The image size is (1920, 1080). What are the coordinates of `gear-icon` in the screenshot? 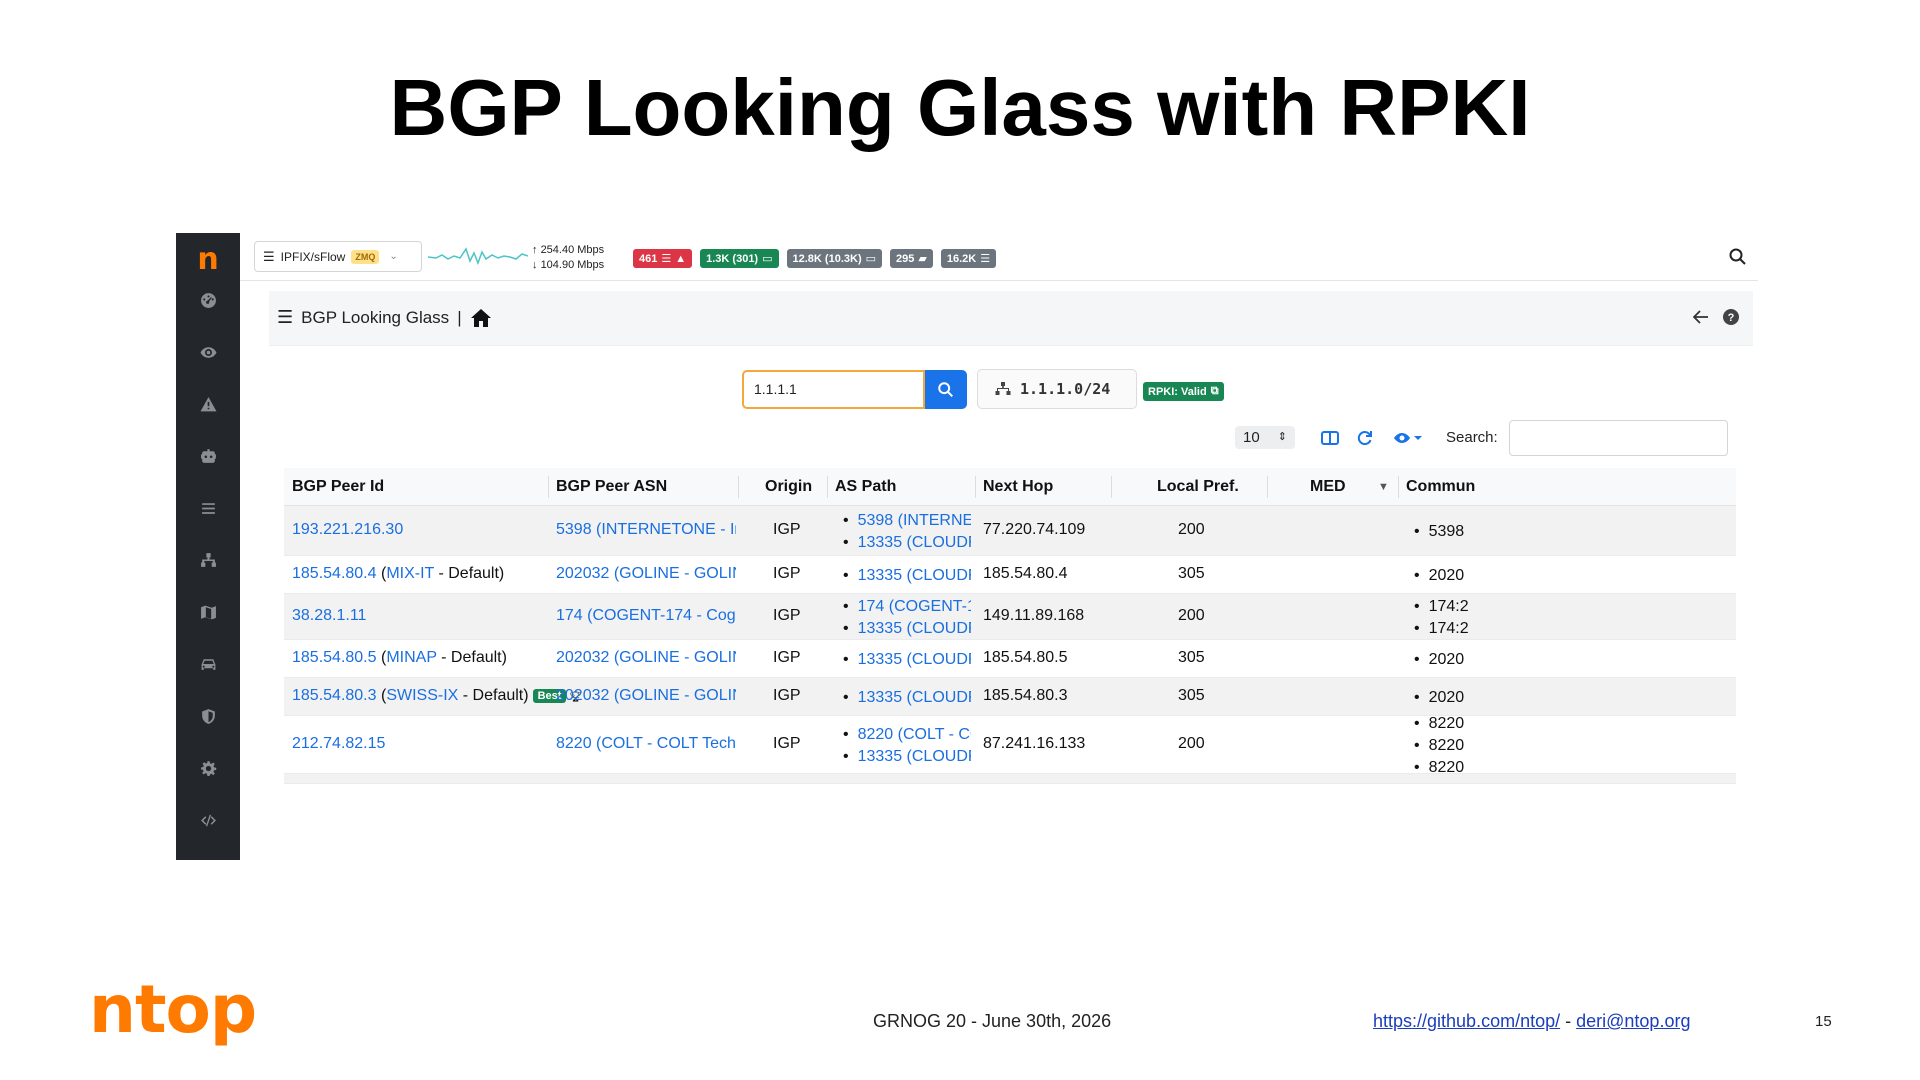 It's located at (208, 768).